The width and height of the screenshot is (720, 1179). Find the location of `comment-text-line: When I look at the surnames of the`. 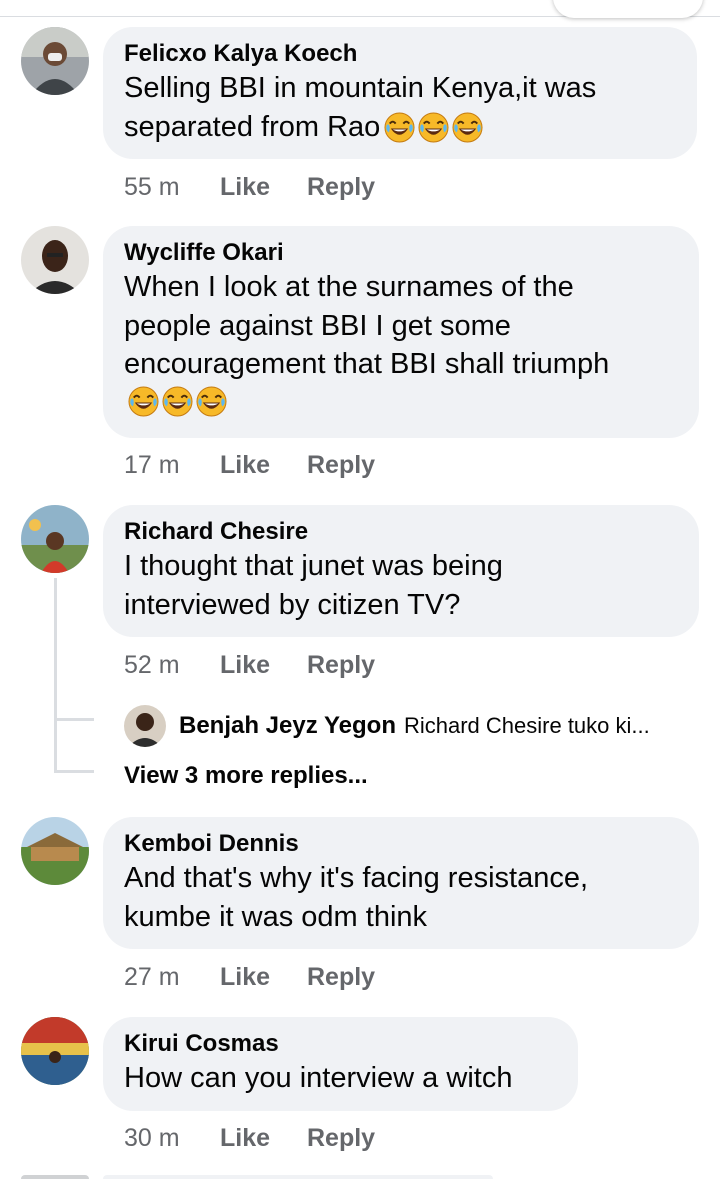

comment-text-line: When I look at the surnames of the is located at coordinates (349, 287).